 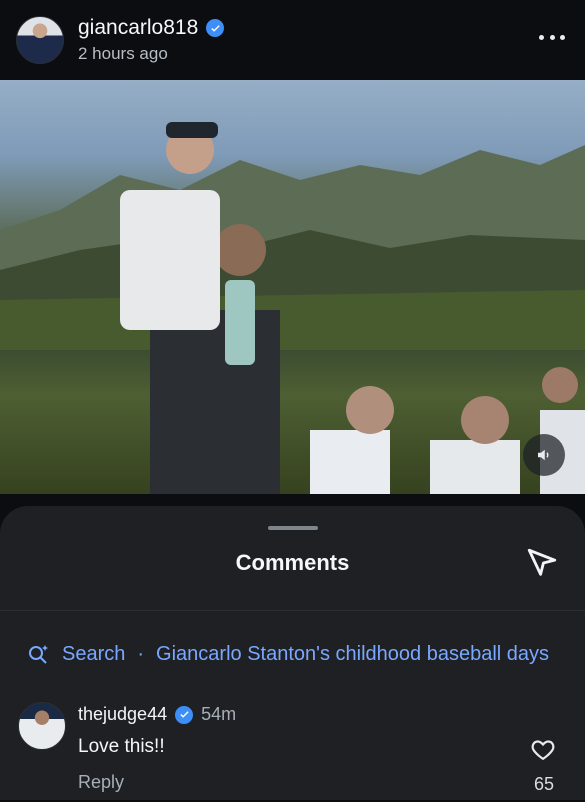 What do you see at coordinates (292, 610) in the screenshot?
I see `divider` at bounding box center [292, 610].